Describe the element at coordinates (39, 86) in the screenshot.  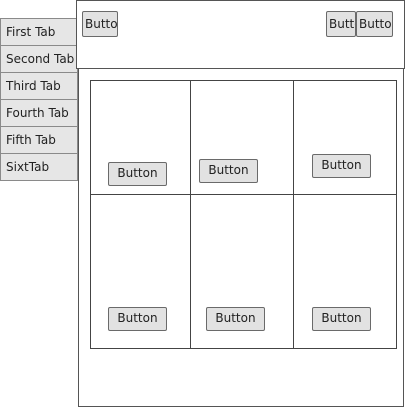
I see `tab-third: Third Tab` at that location.